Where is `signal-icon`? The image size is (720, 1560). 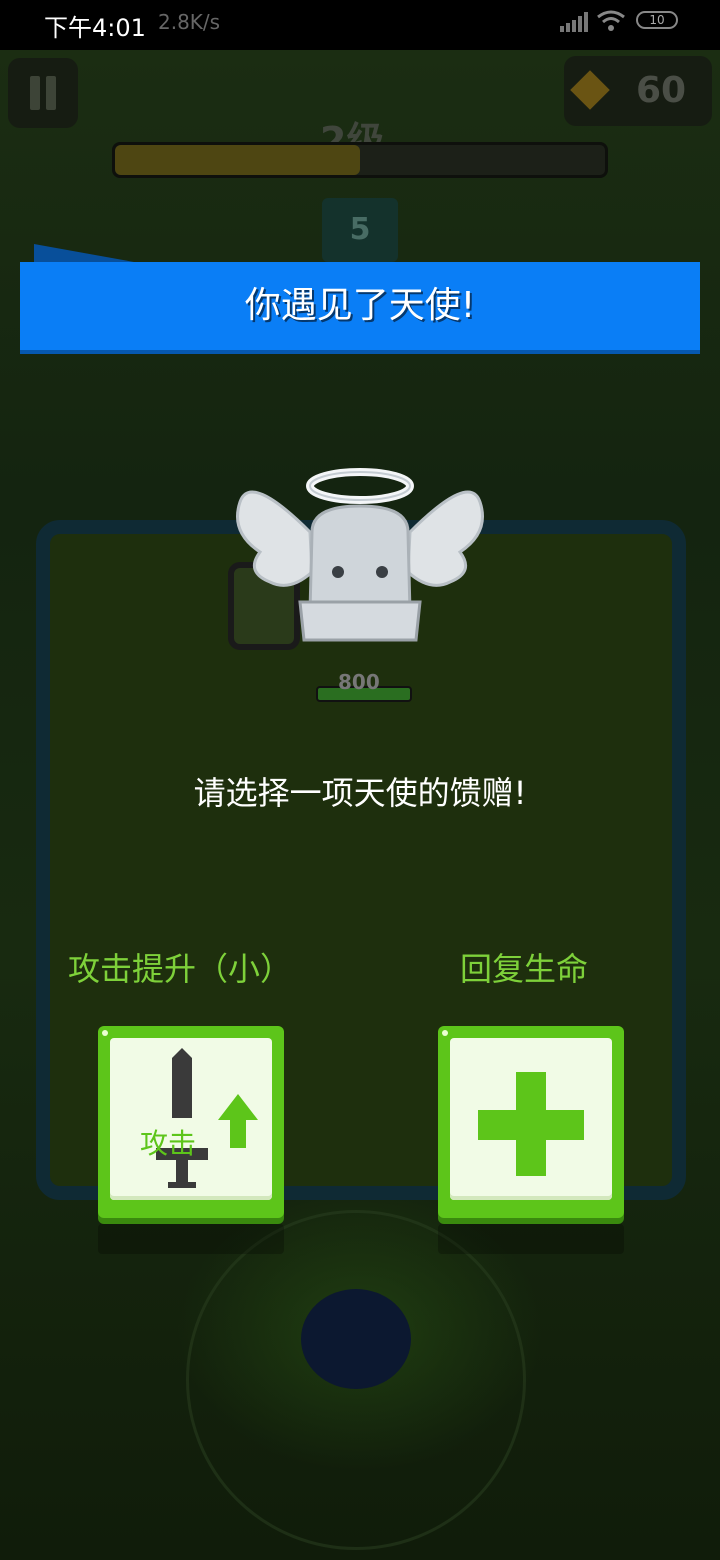
signal-icon is located at coordinates (574, 22).